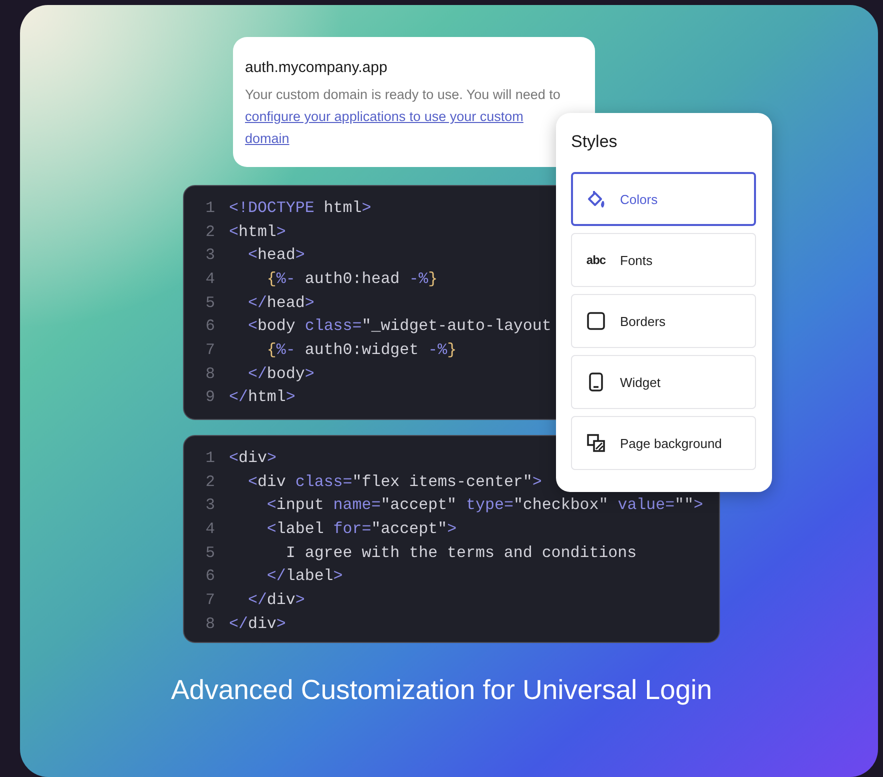 The width and height of the screenshot is (883, 777). I want to click on configure-link: configure your applications to use your custom domain, so click(400, 128).